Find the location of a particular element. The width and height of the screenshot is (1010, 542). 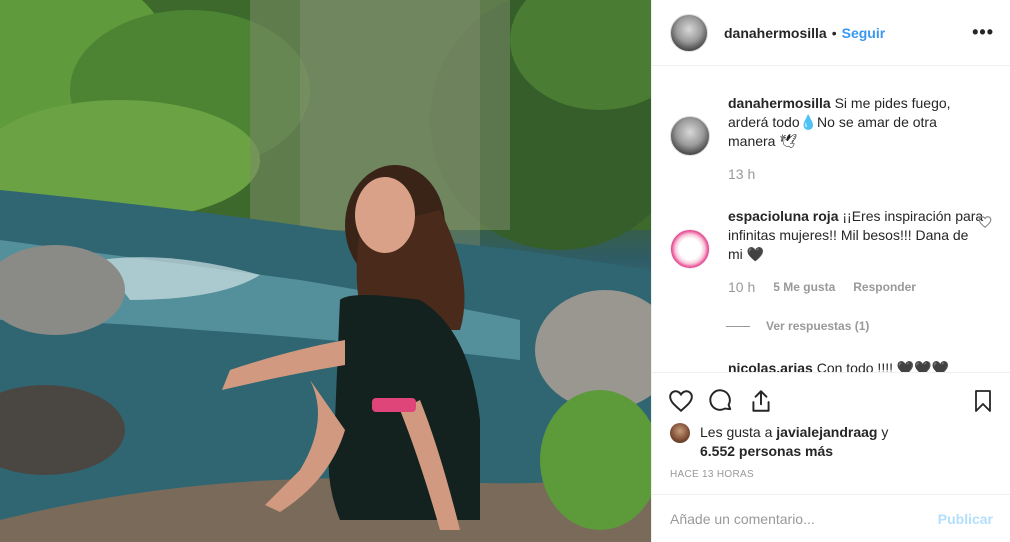

like-comment-heart-icon is located at coordinates (985, 222).